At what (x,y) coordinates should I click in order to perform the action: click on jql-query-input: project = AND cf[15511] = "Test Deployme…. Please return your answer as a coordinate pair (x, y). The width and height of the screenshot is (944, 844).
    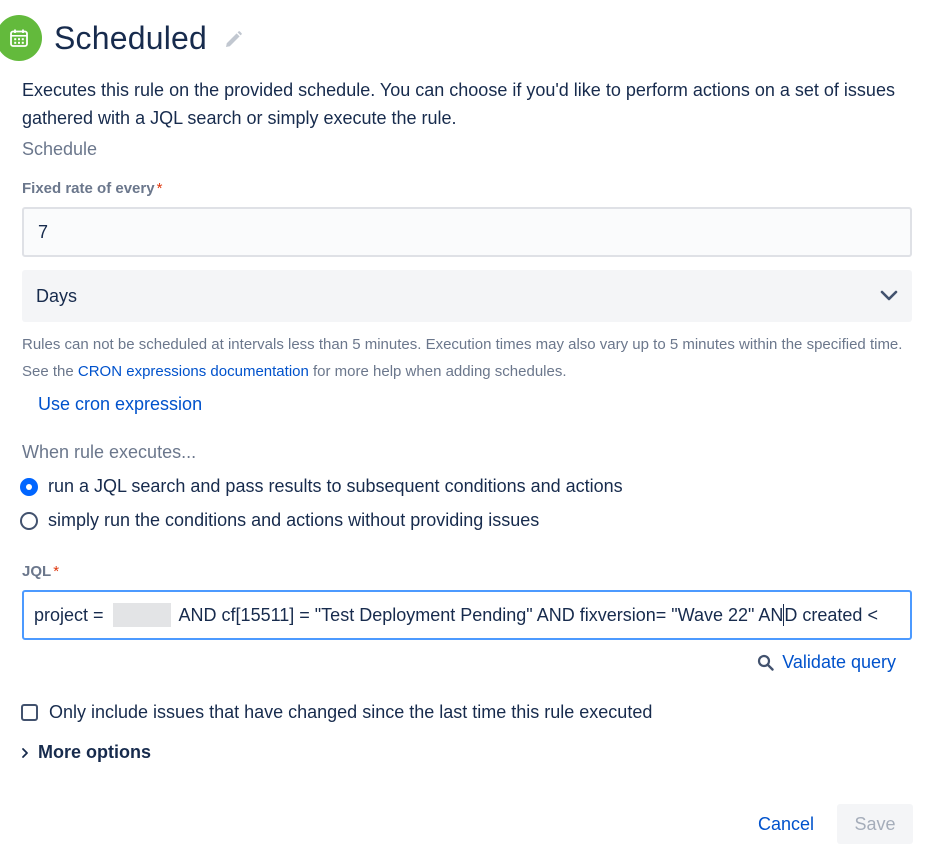
    Looking at the image, I should click on (467, 615).